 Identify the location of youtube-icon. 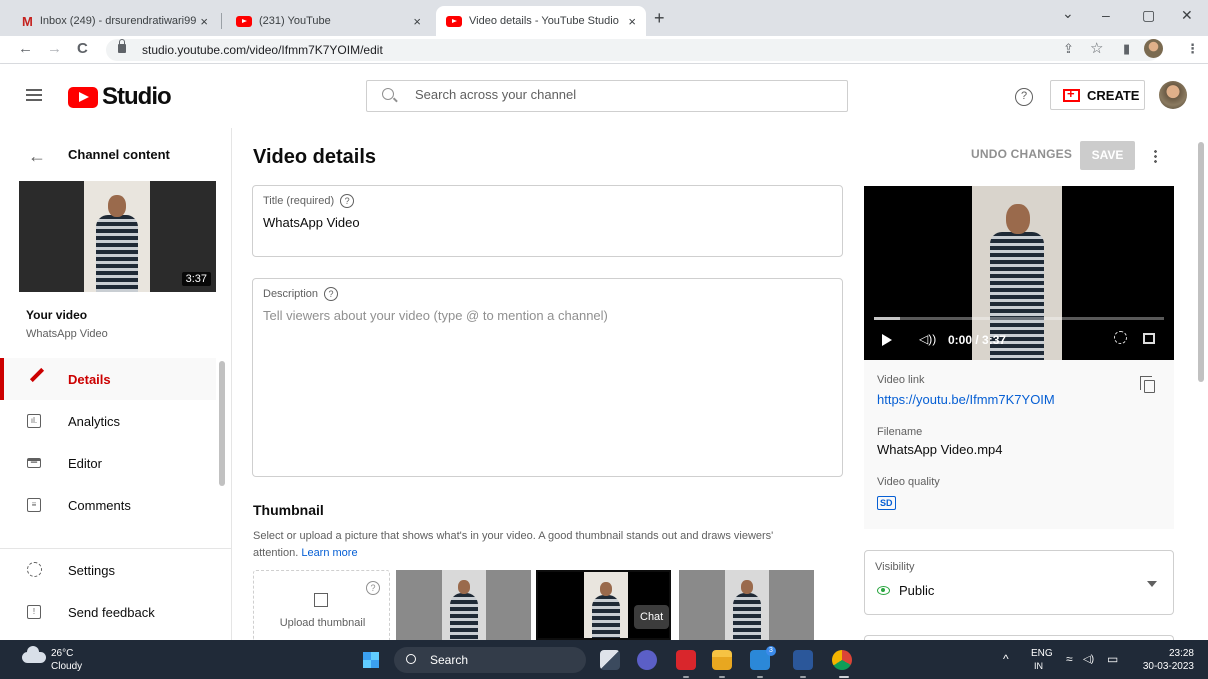
(244, 21).